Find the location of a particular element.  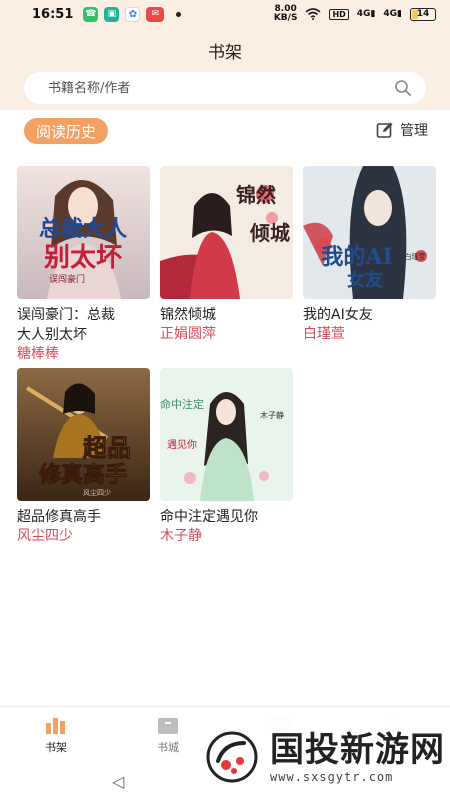

svg-text: 白瑾萱 is located at coordinates (415, 256).